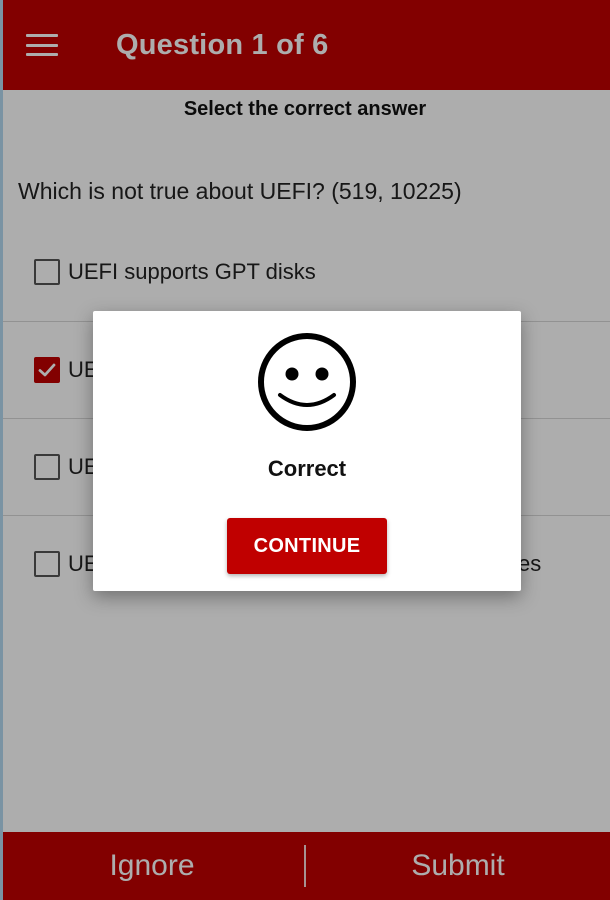 The height and width of the screenshot is (900, 610). What do you see at coordinates (307, 546) in the screenshot?
I see `continue-button: CONTINUE` at bounding box center [307, 546].